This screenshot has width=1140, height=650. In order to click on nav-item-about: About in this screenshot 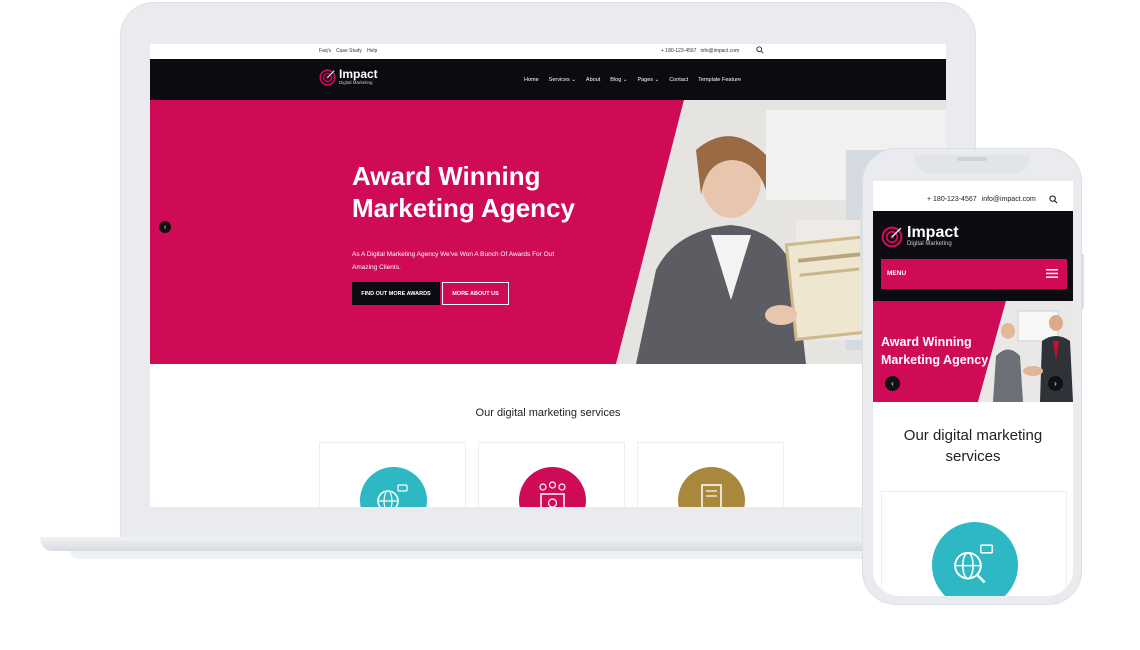, I will do `click(593, 80)`.